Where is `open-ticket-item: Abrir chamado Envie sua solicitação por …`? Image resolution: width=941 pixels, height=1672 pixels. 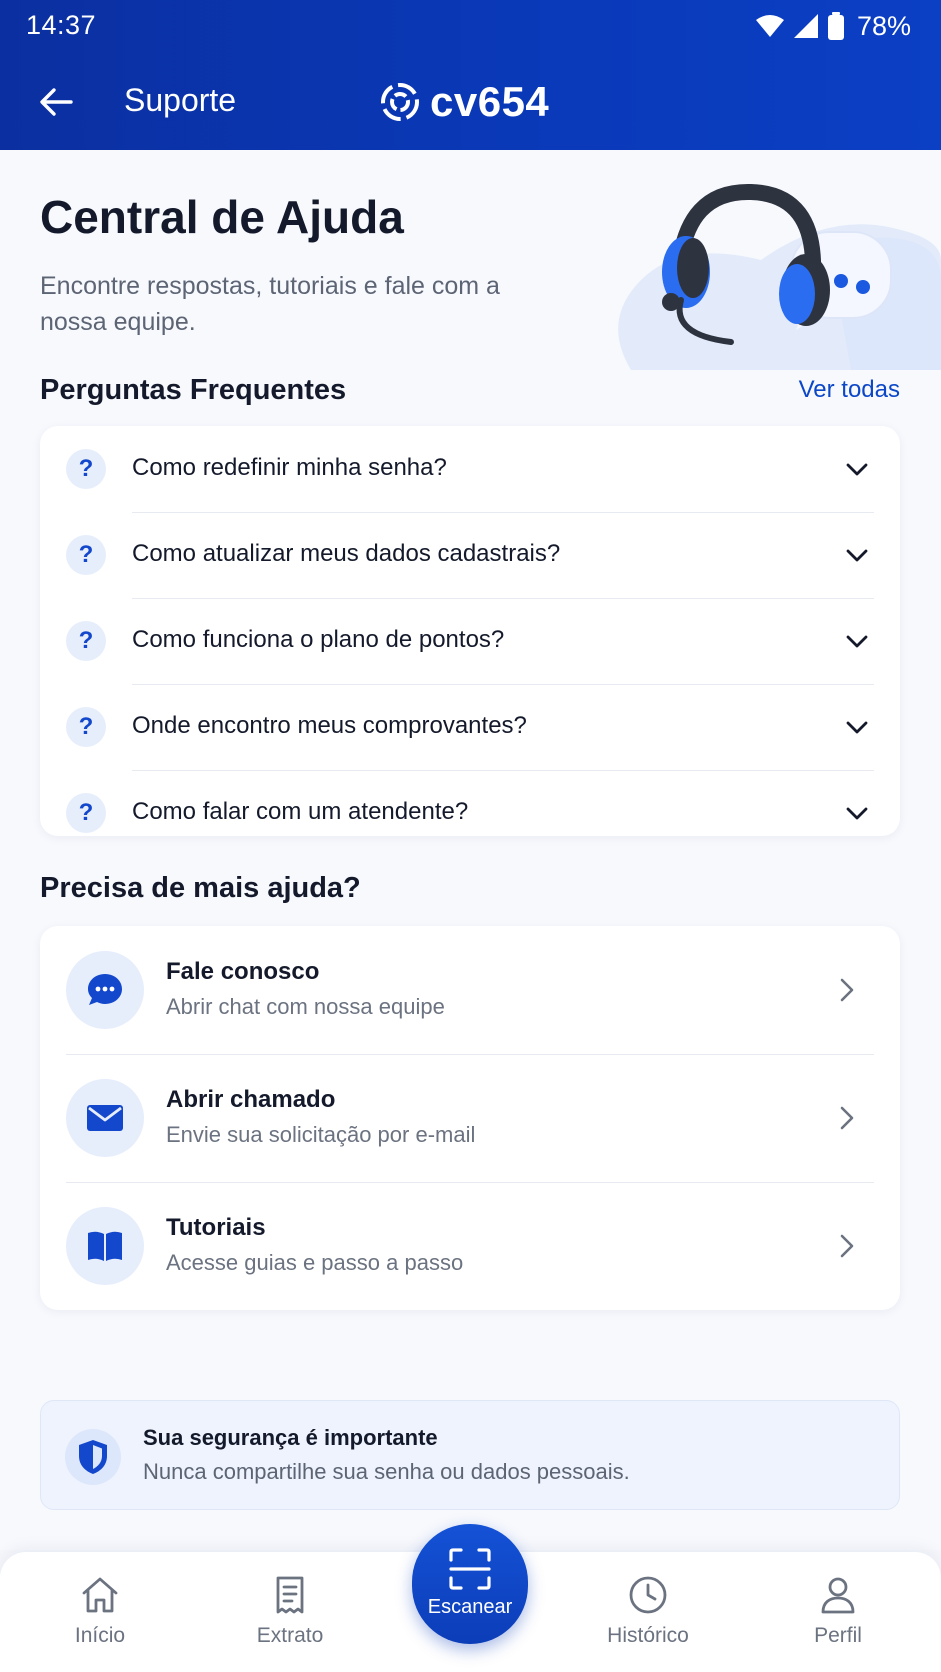
open-ticket-item: Abrir chamado Envie sua solicitação por … is located at coordinates (470, 1118).